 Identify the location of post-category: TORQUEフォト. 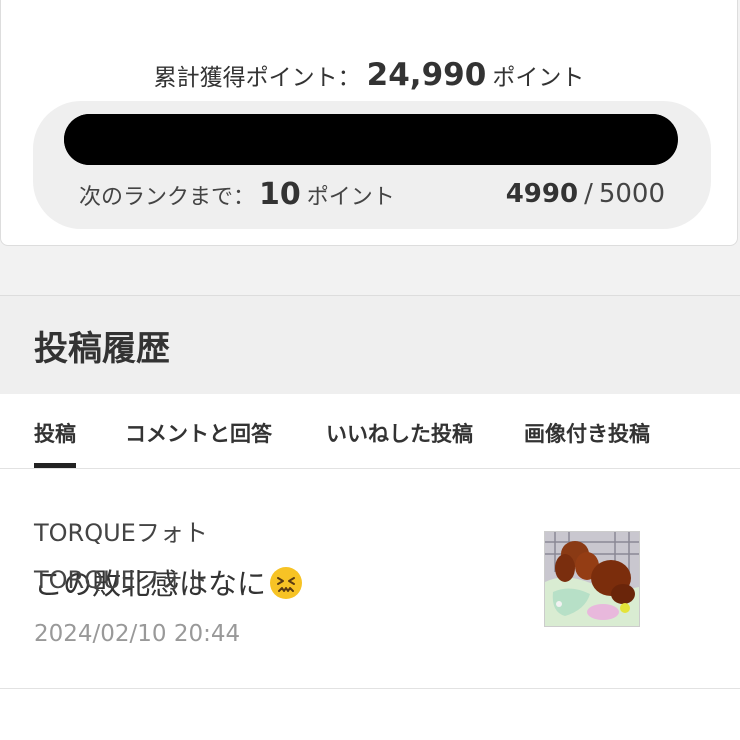
(121, 533).